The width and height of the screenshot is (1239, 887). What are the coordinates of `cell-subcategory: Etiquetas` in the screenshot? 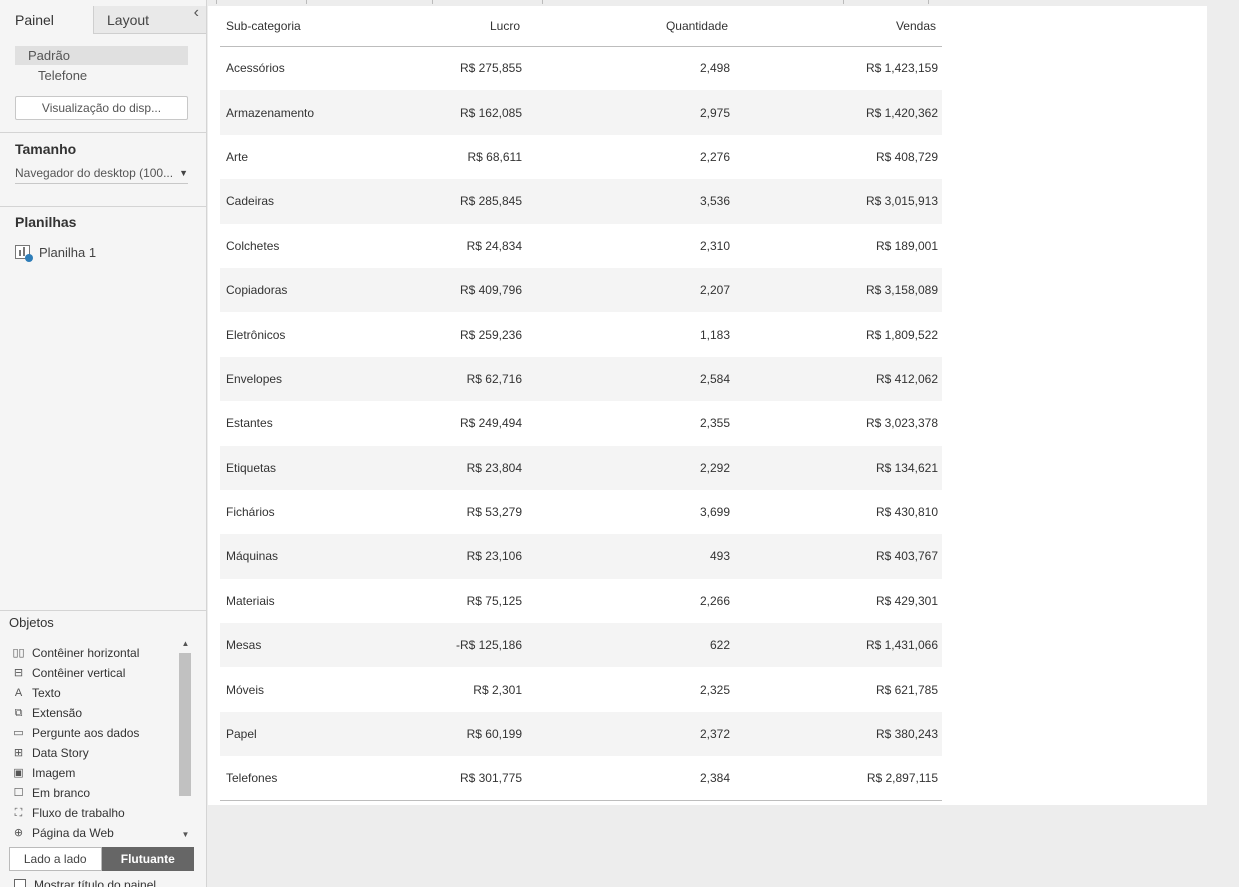 It's located at (315, 467).